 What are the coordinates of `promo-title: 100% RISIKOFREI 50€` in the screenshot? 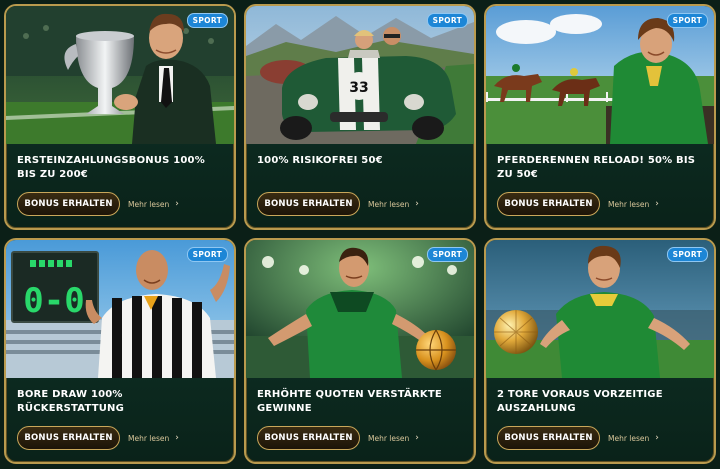 It's located at (320, 160).